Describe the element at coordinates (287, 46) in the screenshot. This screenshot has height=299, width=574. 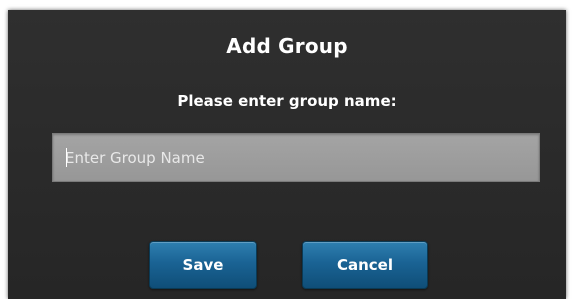
I see `dialog-title: Add Group` at that location.